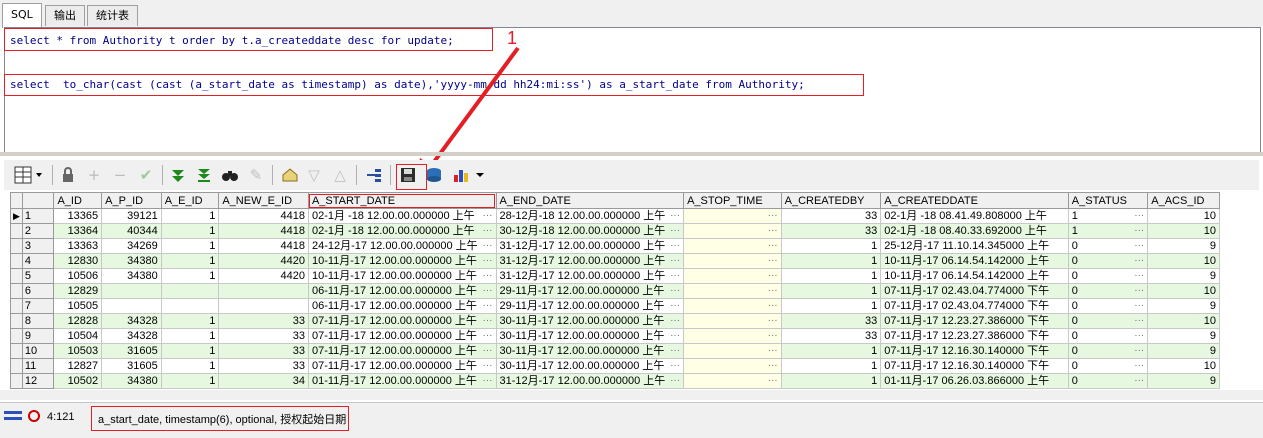  Describe the element at coordinates (112, 15) in the screenshot. I see `tab-statistics: 统计表` at that location.